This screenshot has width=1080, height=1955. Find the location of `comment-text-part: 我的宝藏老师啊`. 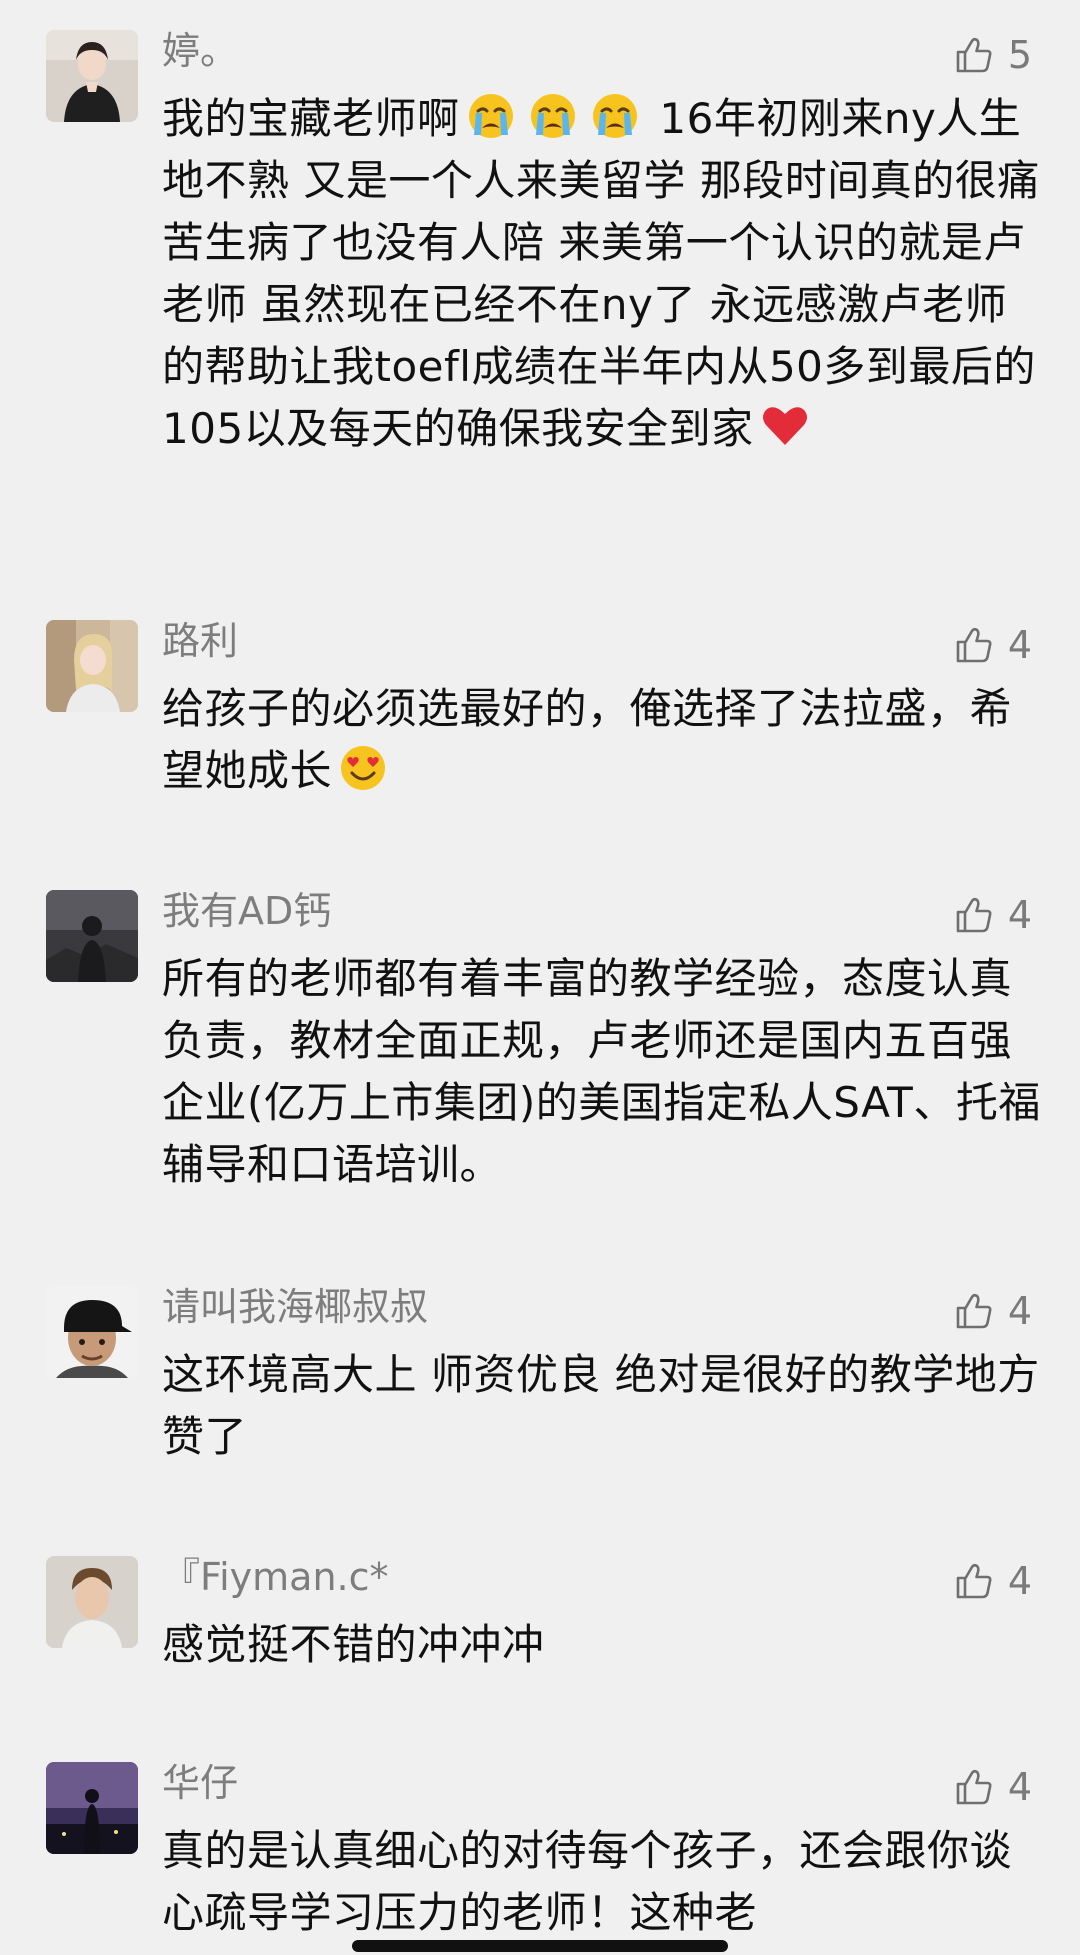

comment-text-part: 我的宝藏老师啊 is located at coordinates (311, 118).